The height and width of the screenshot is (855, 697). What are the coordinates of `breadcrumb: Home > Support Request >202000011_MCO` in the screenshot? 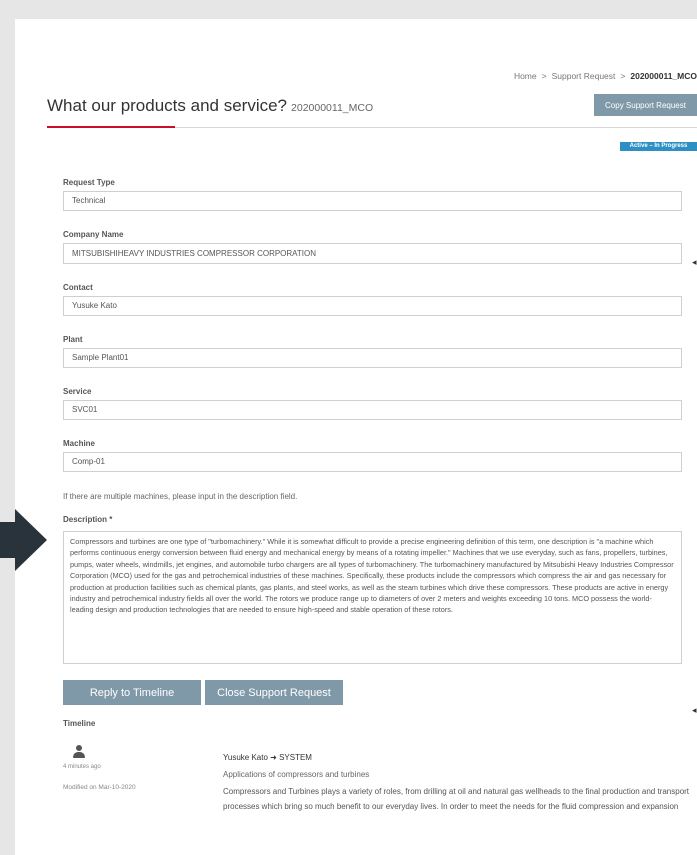 It's located at (605, 76).